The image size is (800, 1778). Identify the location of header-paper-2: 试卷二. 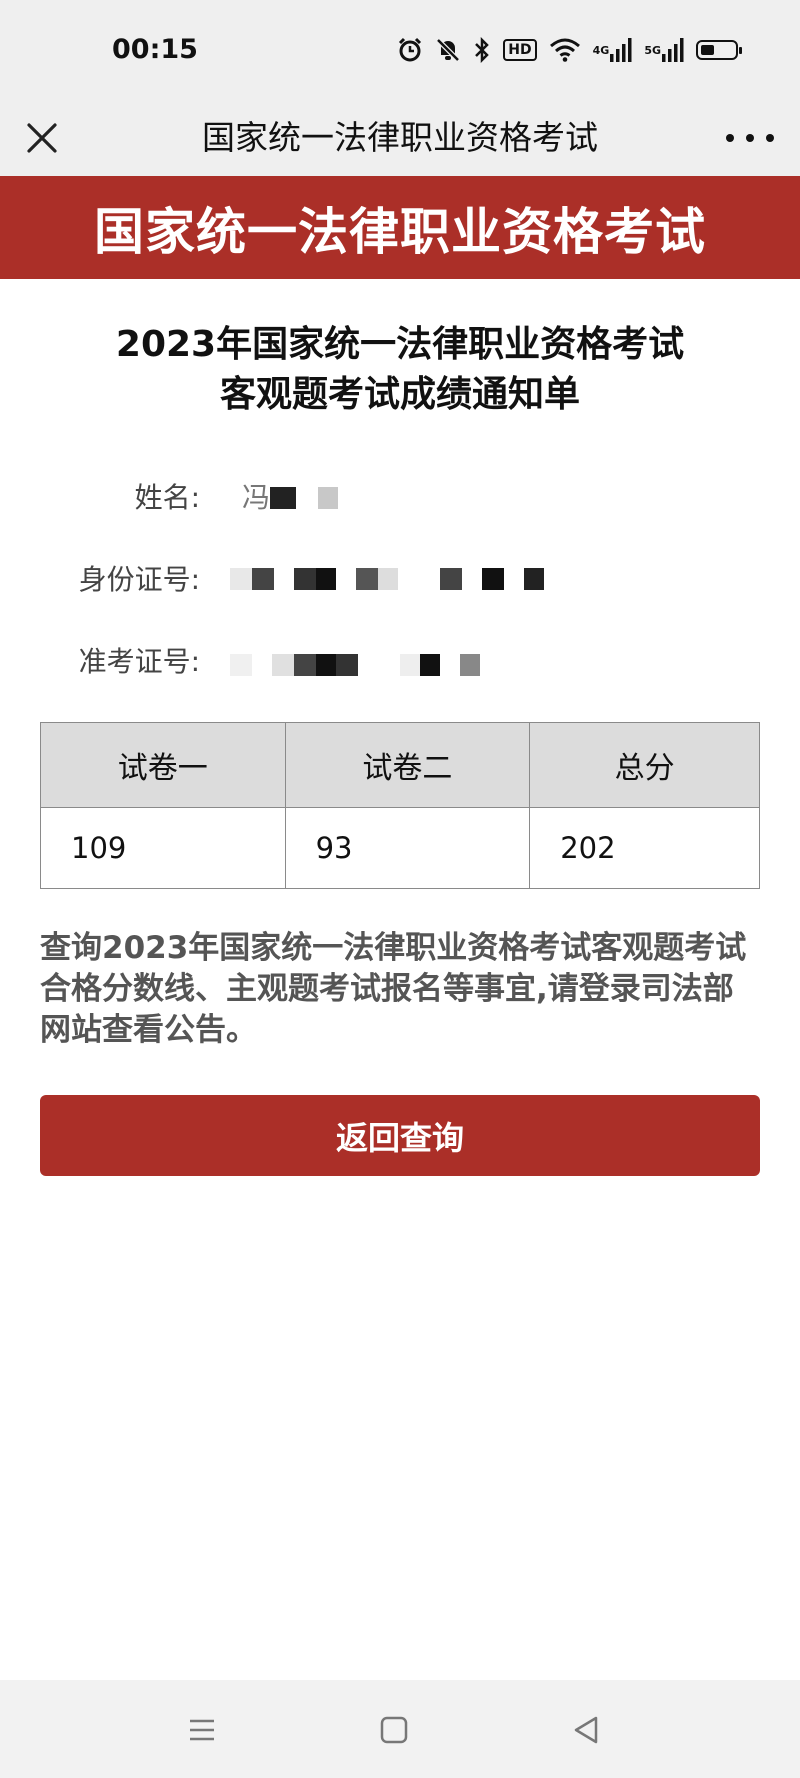
(407, 765).